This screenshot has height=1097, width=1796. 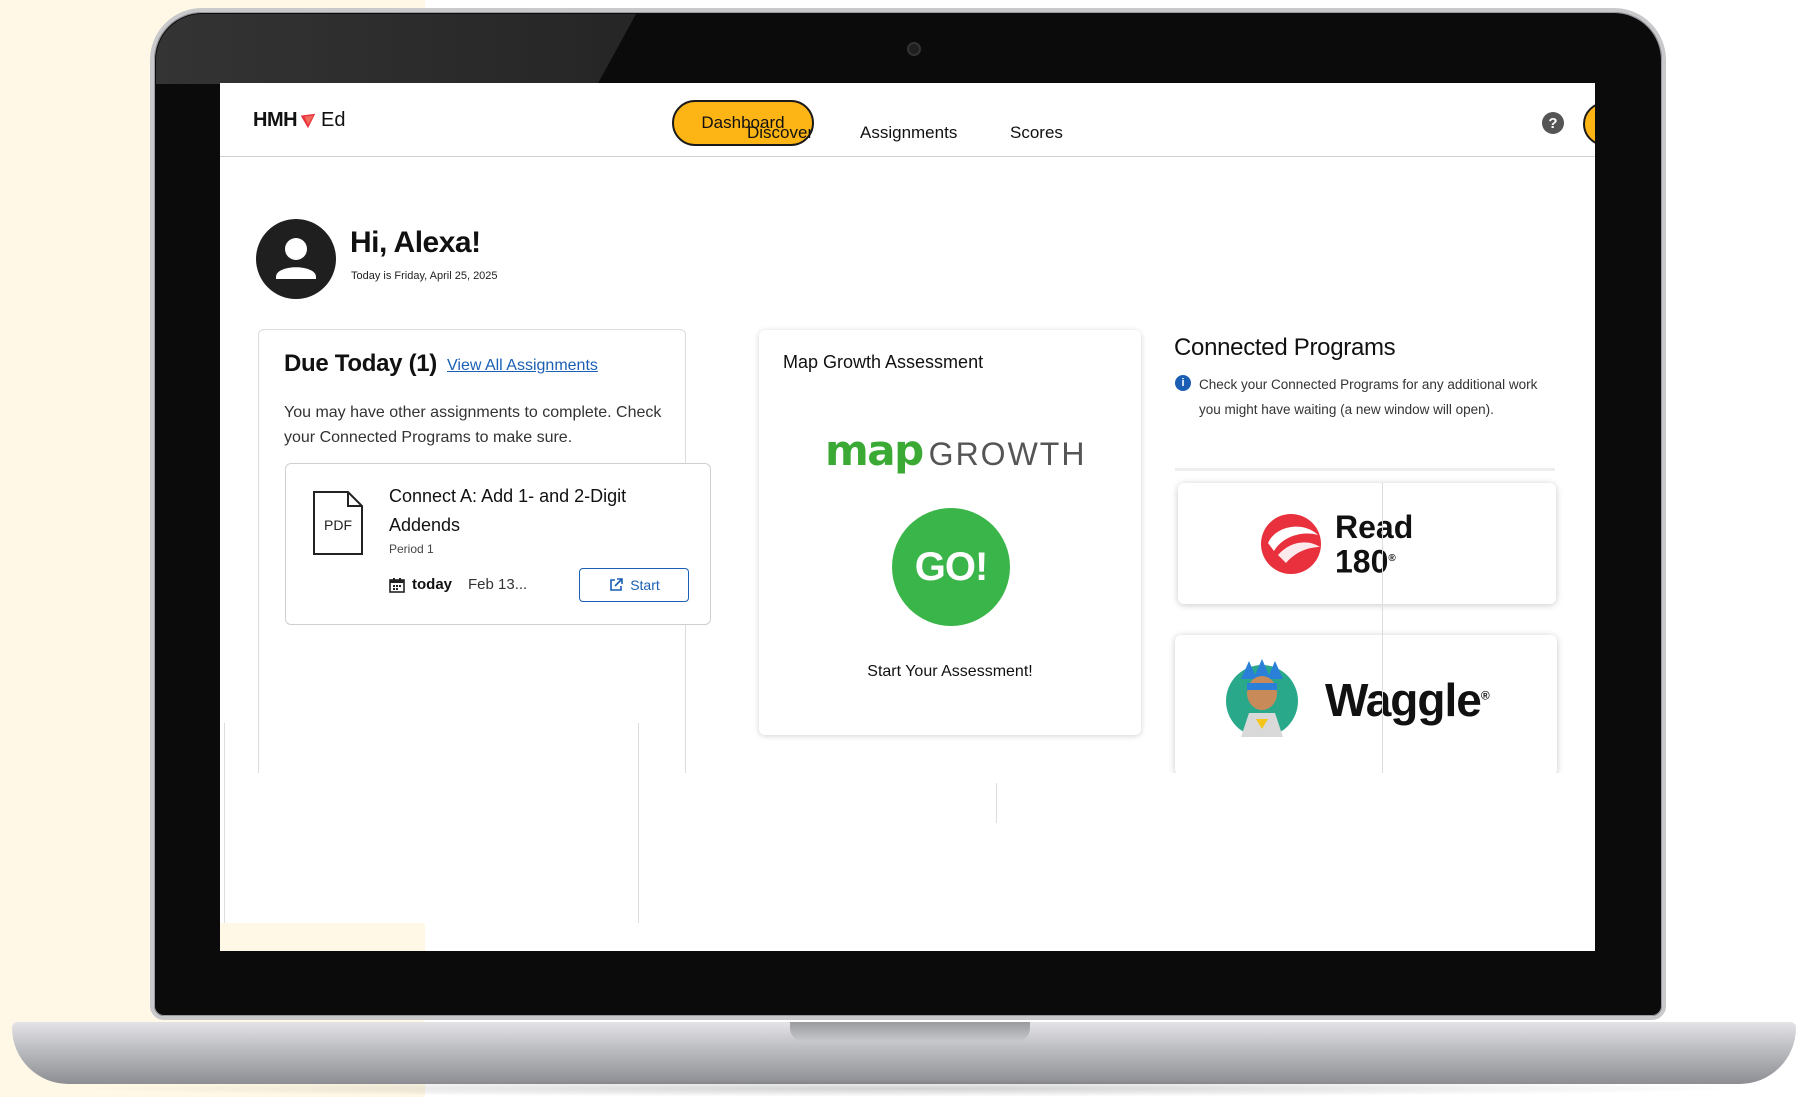 What do you see at coordinates (1285, 347) in the screenshot?
I see `connected-programs-title: Connected Programs` at bounding box center [1285, 347].